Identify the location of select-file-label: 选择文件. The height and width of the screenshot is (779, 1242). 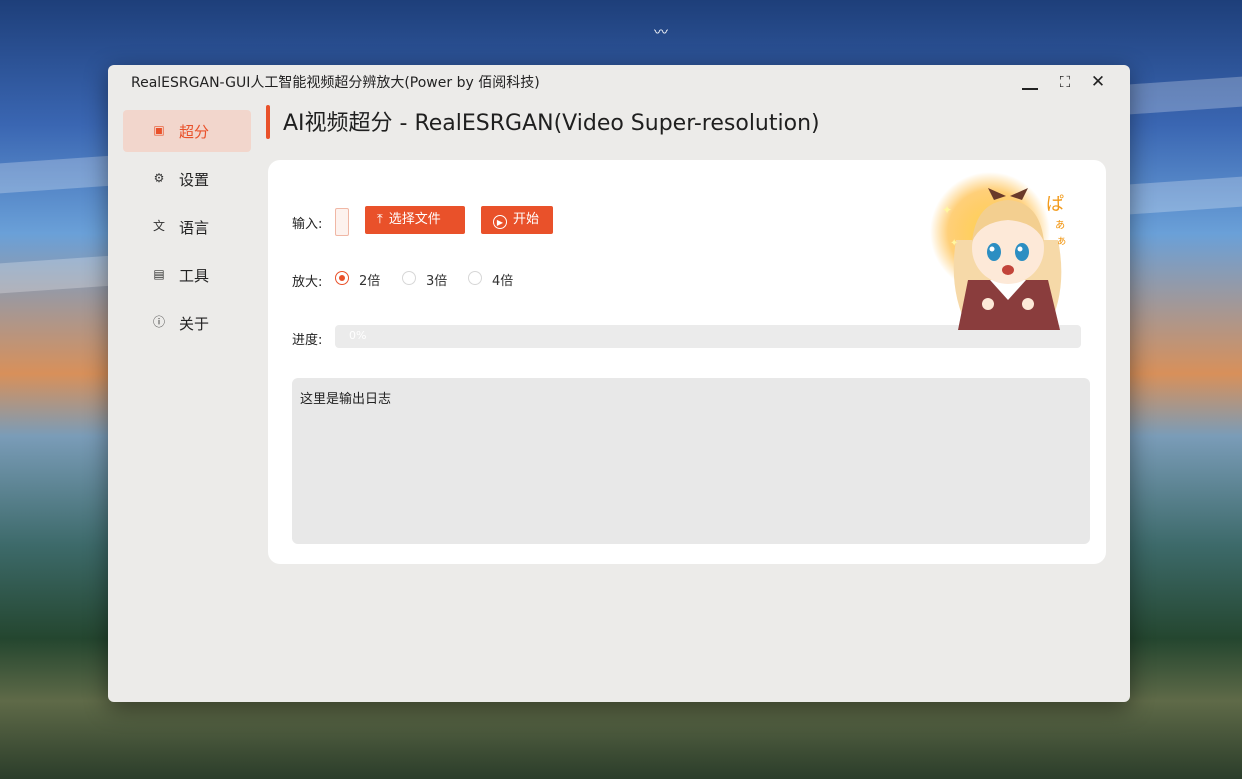
(414, 219).